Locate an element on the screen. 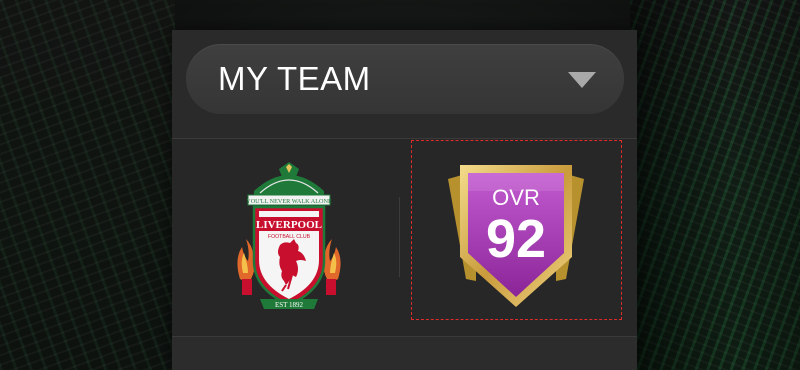  club-subtitle: FOOTBALL CLUB is located at coordinates (289, 237).